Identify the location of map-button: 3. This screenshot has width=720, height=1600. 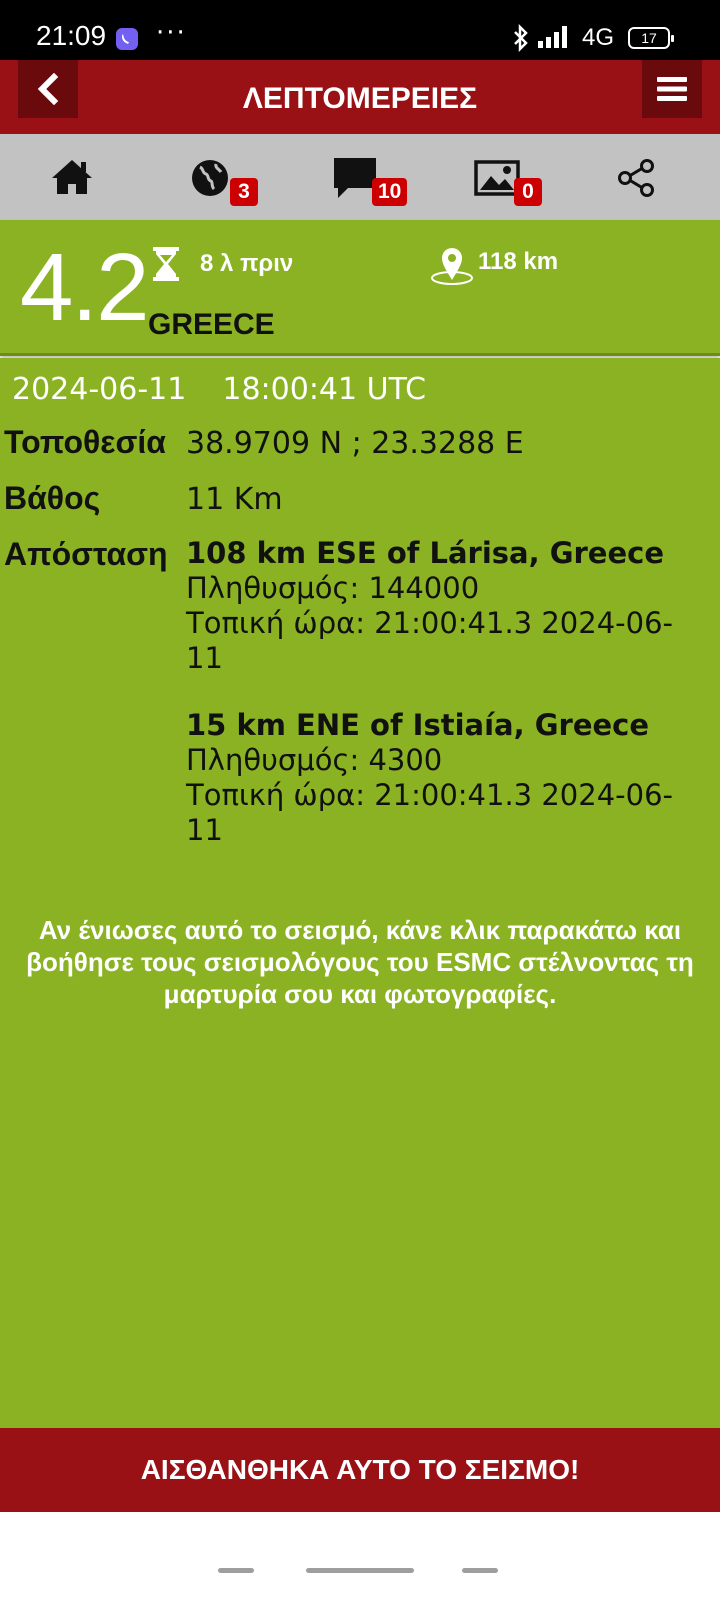
(212, 177).